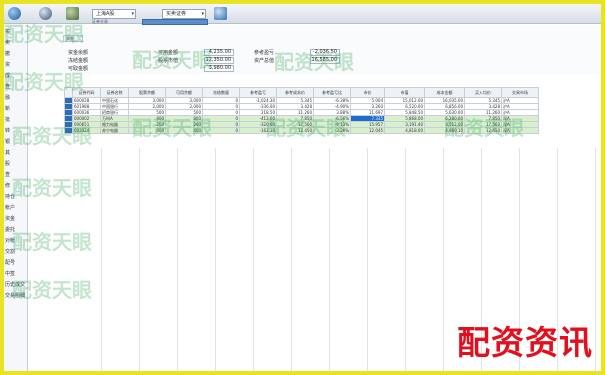 Image resolution: width=605 pixels, height=375 pixels. Describe the element at coordinates (7, 141) in the screenshot. I see `sidebar-item: 银` at that location.